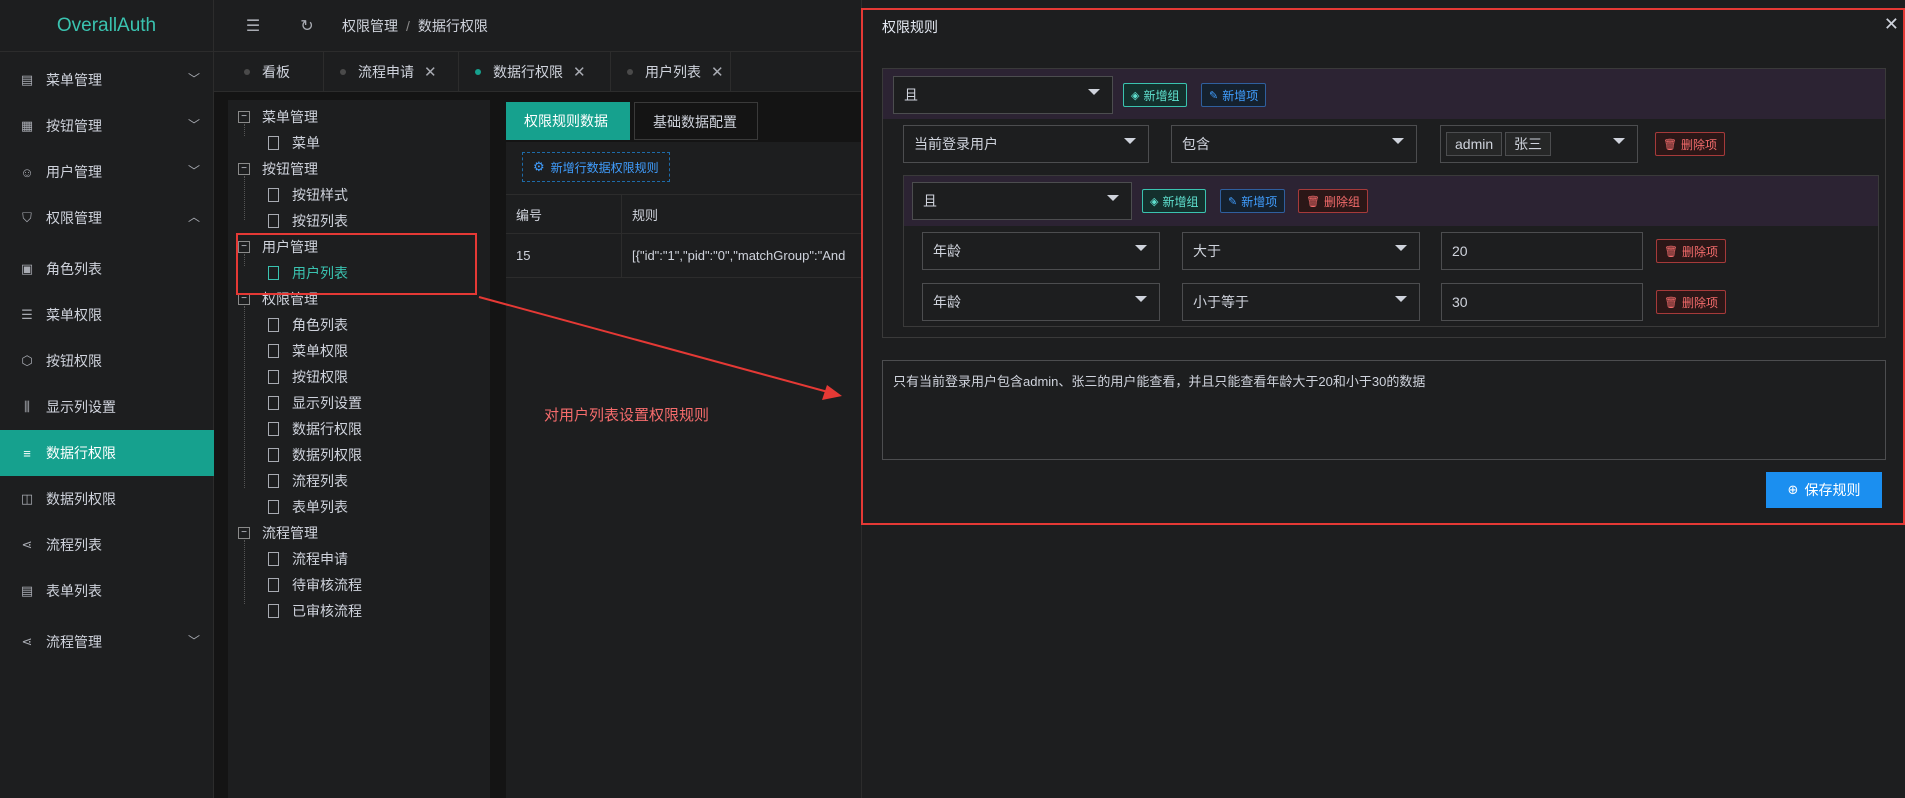  Describe the element at coordinates (27, 217) in the screenshot. I see `shield-icon: ⛉` at that location.